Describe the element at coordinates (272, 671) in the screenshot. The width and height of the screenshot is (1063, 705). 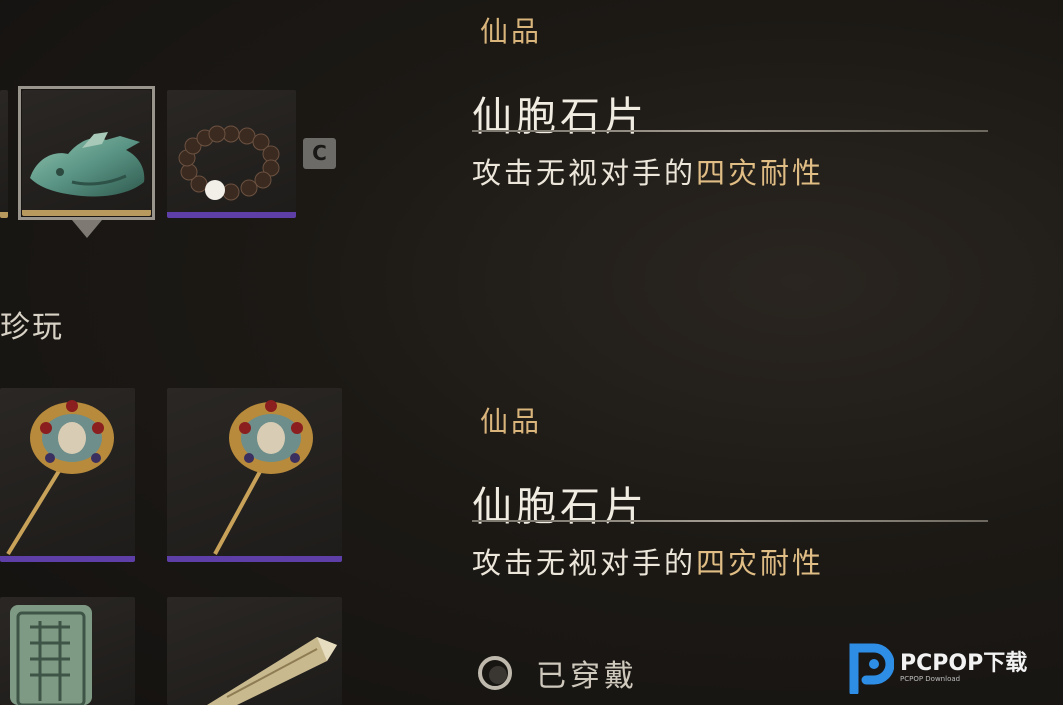
I see `bone-blade-icon` at that location.